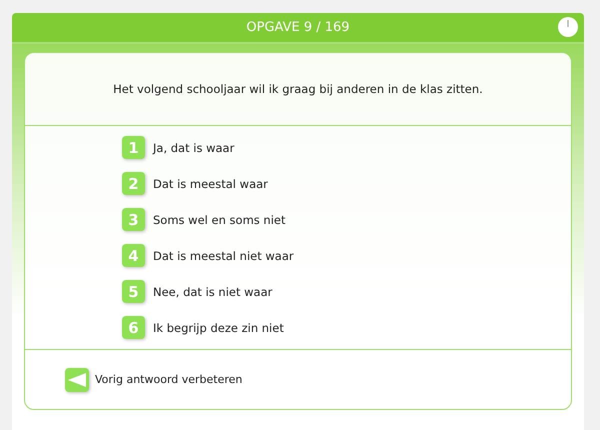 The image size is (600, 430). What do you see at coordinates (298, 27) in the screenshot?
I see `exercise-counter: OPGAVE 9 / 169` at bounding box center [298, 27].